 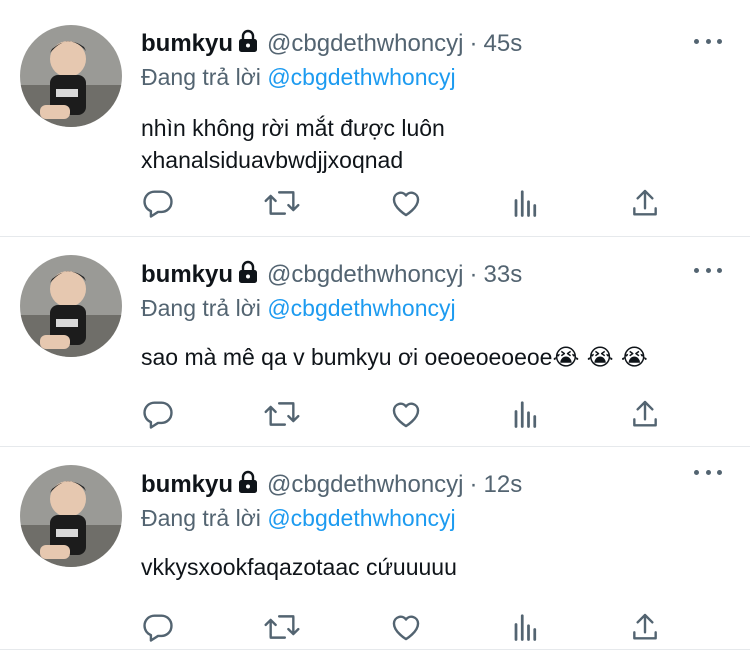 What do you see at coordinates (299, 567) in the screenshot?
I see `tweet-text-line: vkkysxookfaqazotaac cứuuuuu` at bounding box center [299, 567].